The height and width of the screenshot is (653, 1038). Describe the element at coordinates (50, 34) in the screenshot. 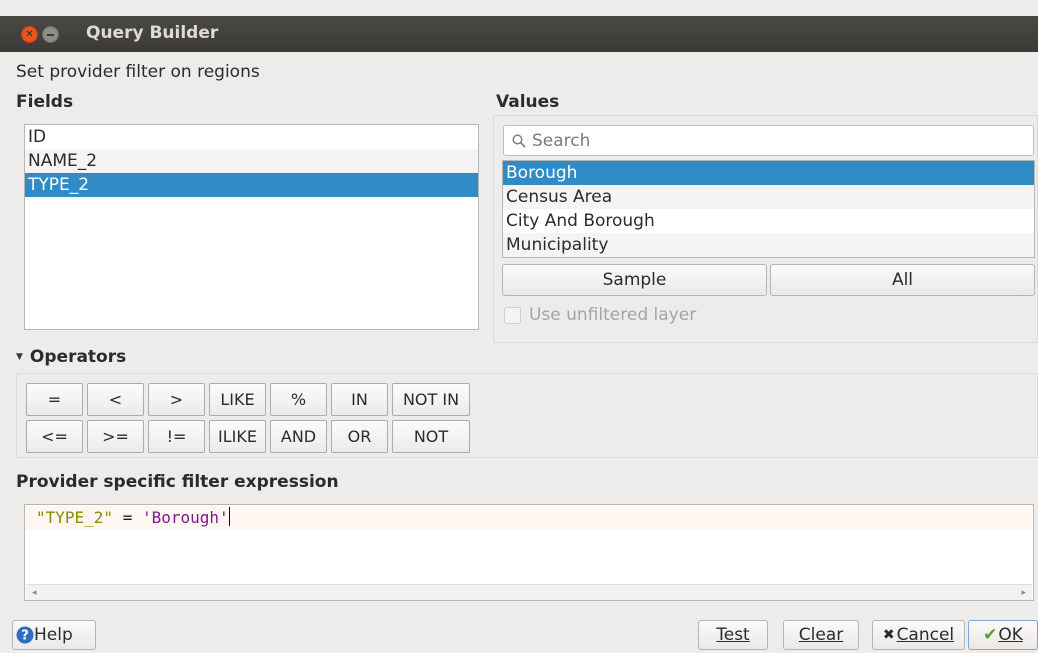

I see `minimize-window-button` at that location.